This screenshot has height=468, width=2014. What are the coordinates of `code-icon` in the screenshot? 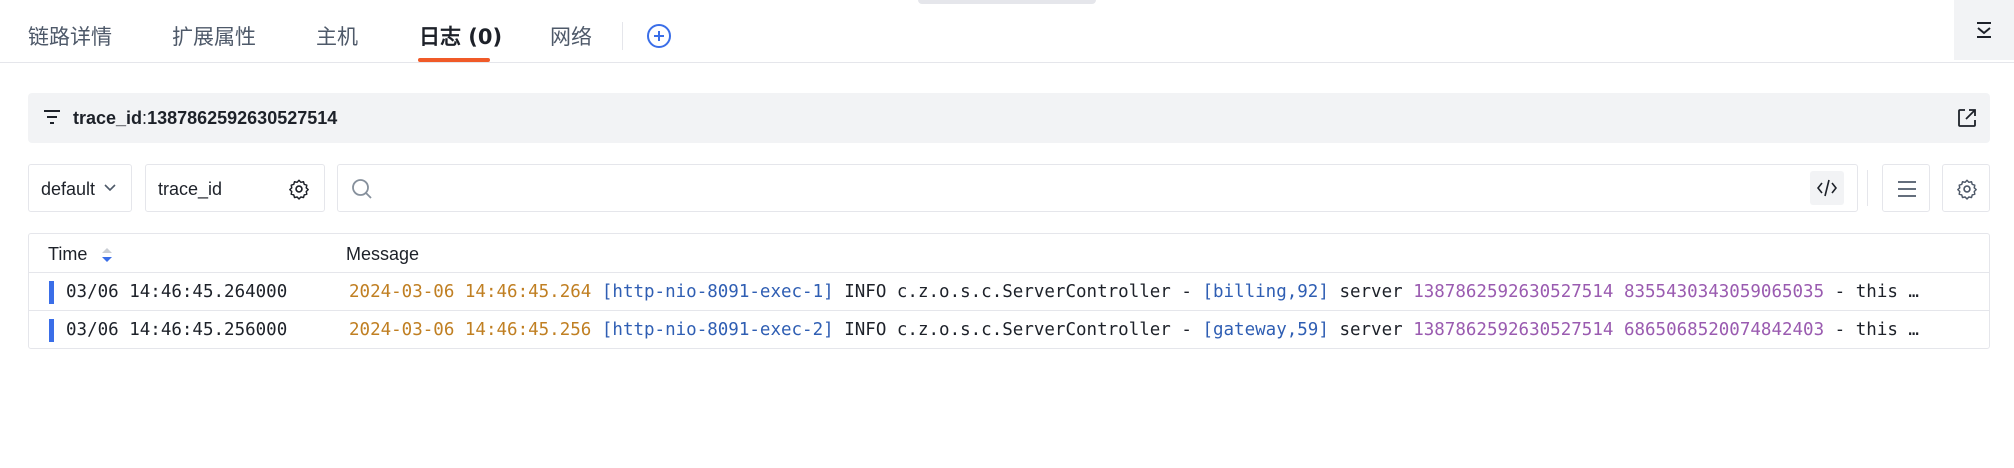 It's located at (1827, 188).